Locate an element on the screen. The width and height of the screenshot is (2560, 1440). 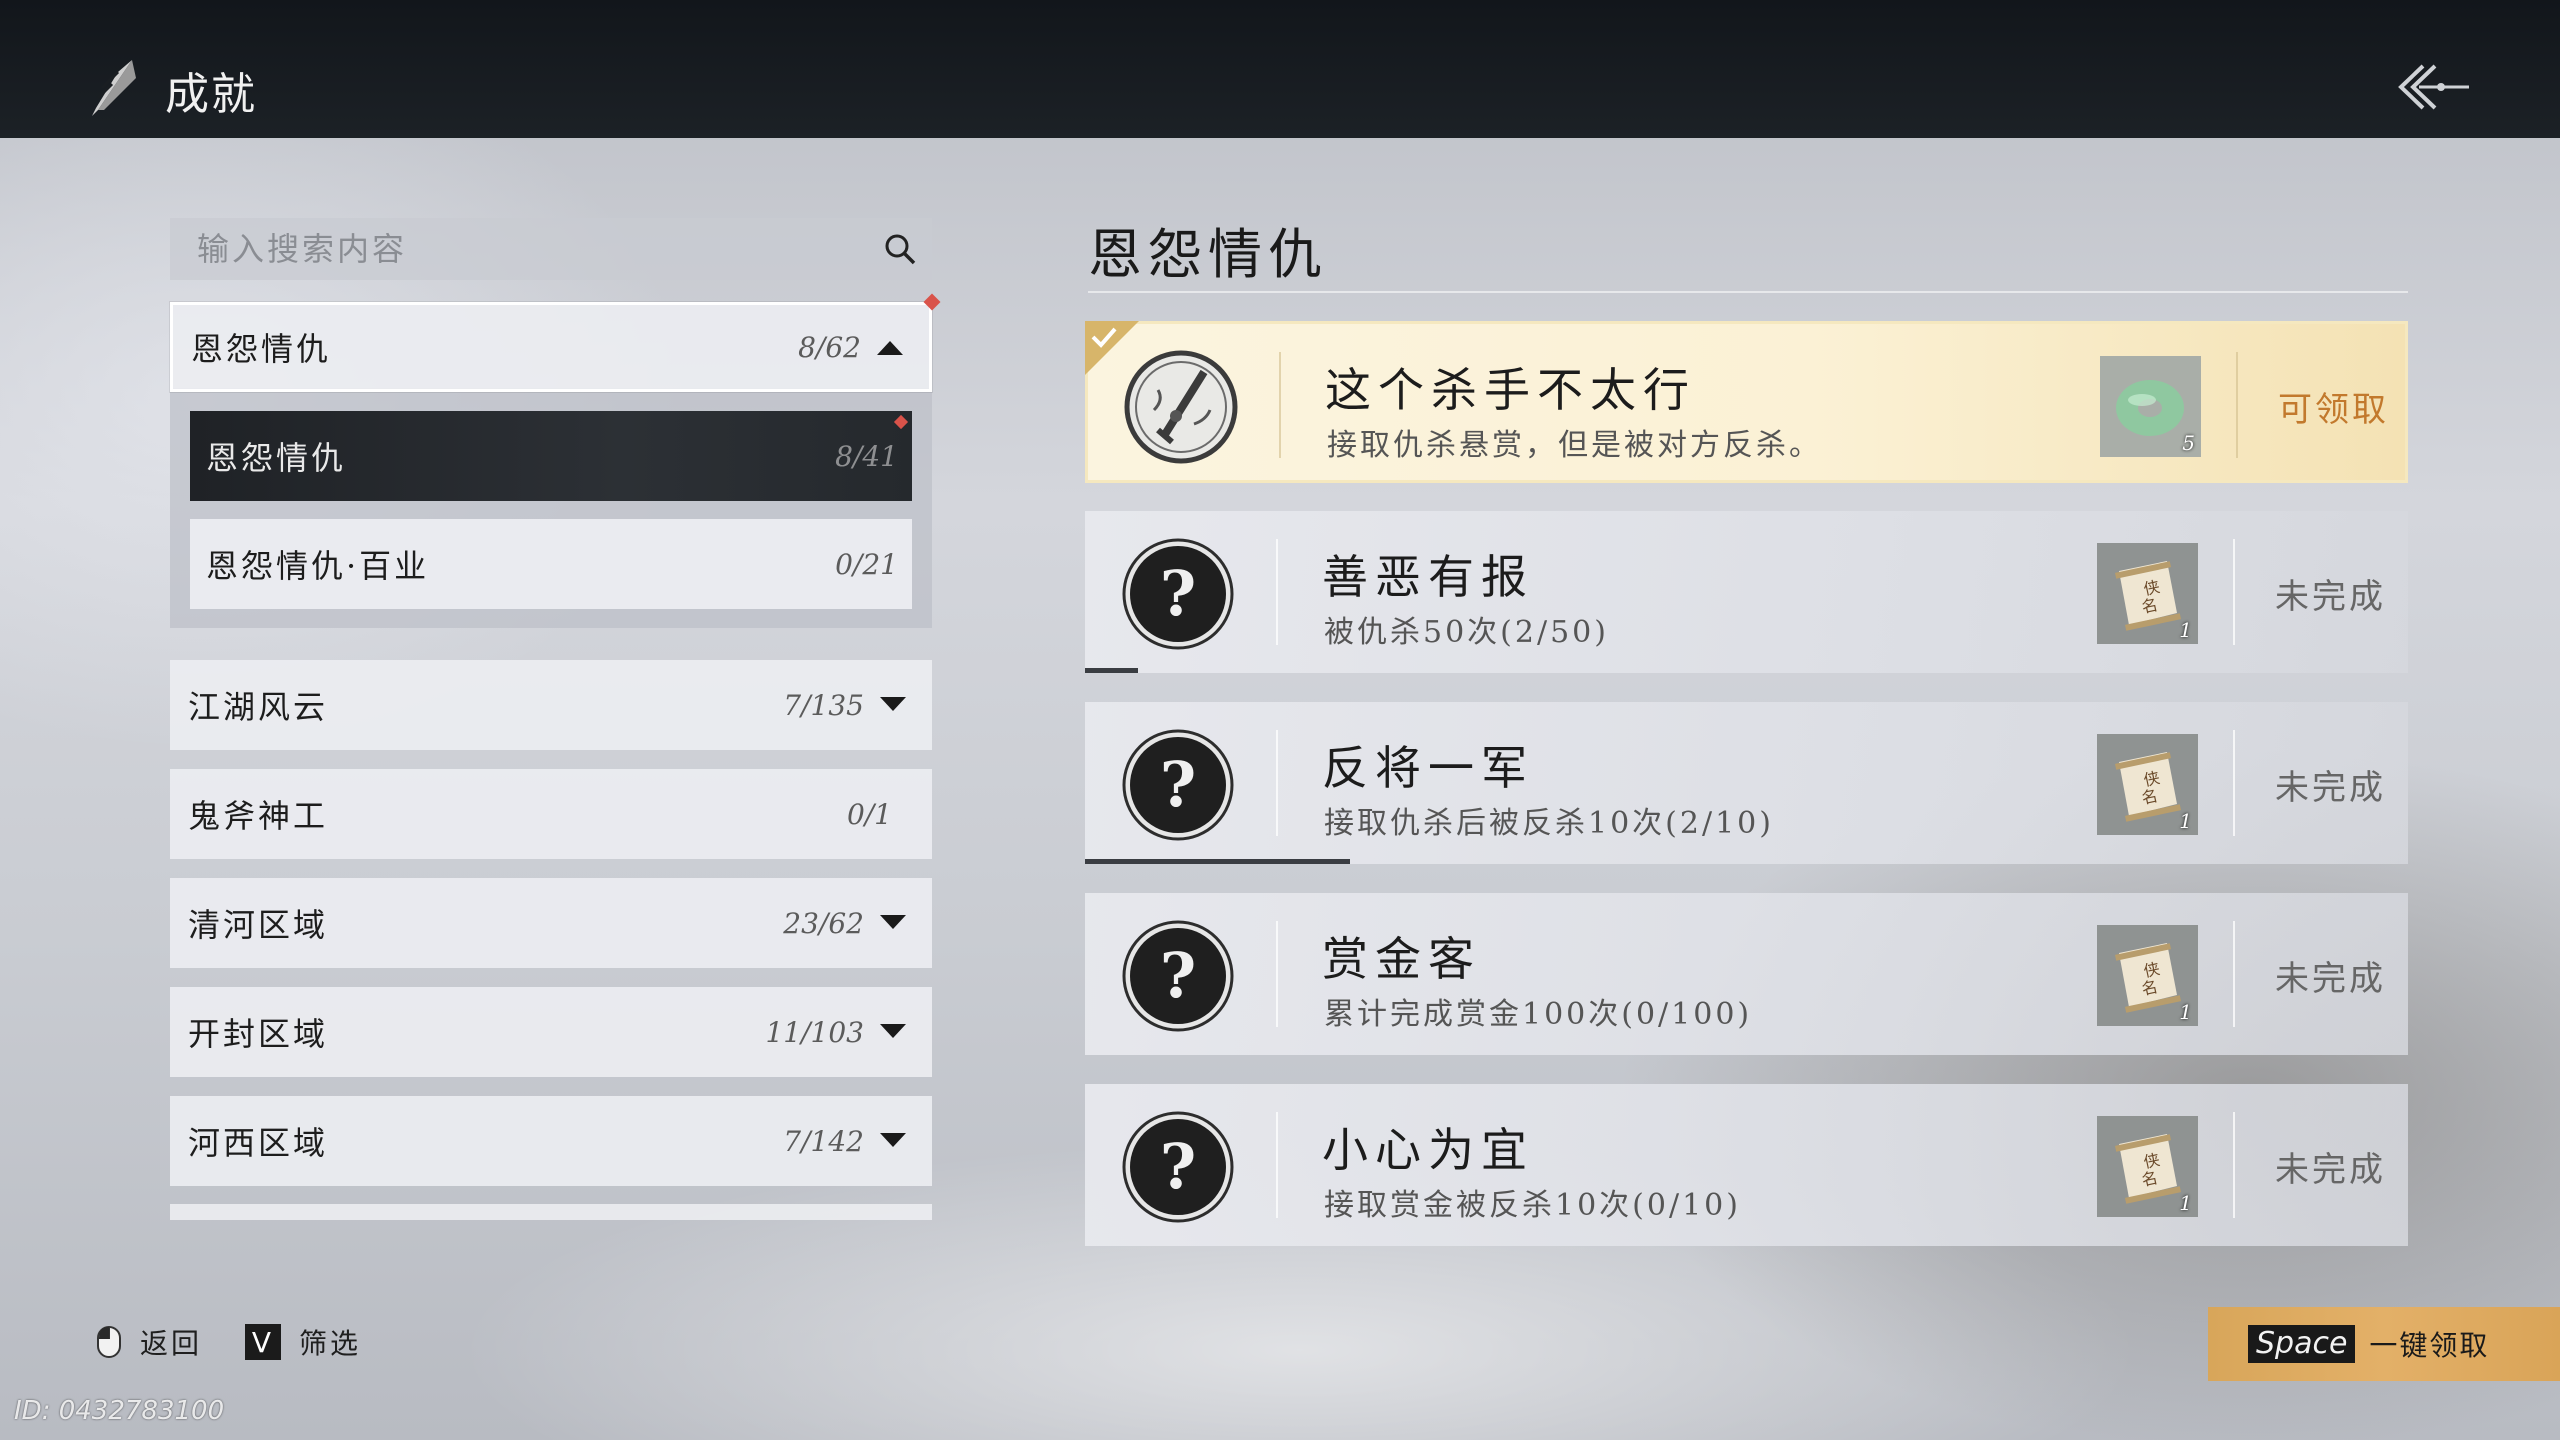
achievement-desc: 累计完成赏金100次(0/100) is located at coordinates (1538, 1014).